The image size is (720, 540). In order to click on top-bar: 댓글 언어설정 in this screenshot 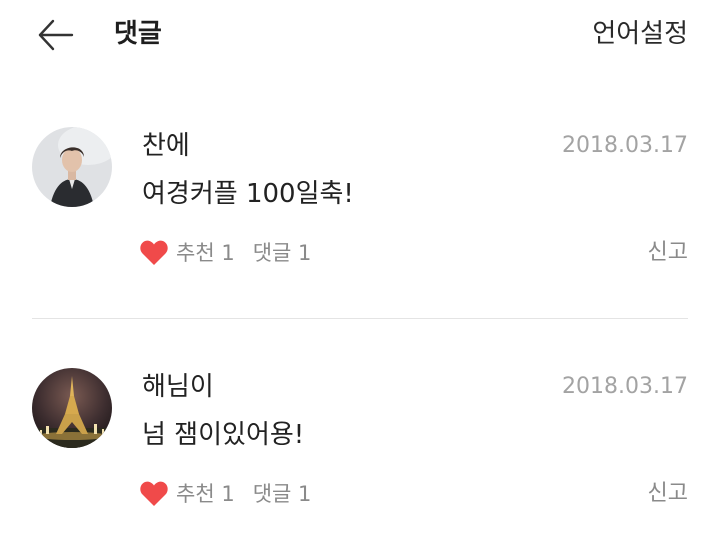, I will do `click(360, 36)`.